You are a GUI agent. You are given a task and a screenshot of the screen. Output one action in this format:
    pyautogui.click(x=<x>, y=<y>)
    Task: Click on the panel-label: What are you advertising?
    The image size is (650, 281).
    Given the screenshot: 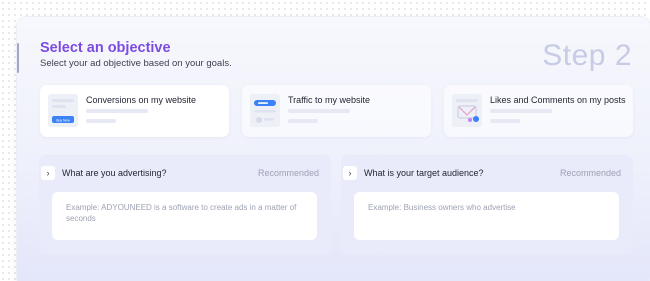 What is the action you would take?
    pyautogui.click(x=114, y=173)
    